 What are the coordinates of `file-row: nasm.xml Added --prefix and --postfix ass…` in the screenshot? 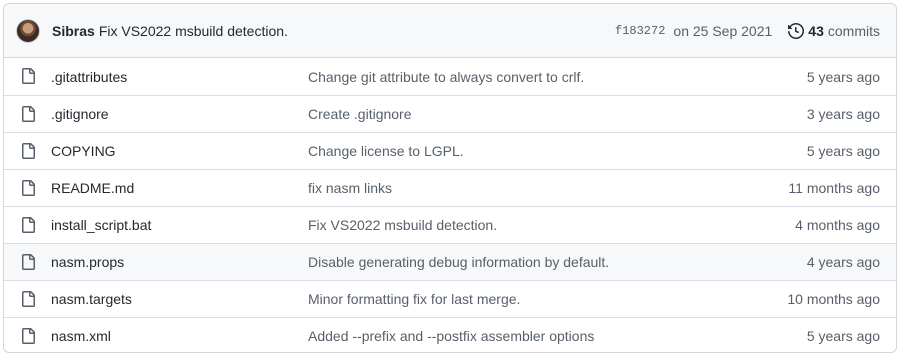 It's located at (450, 334).